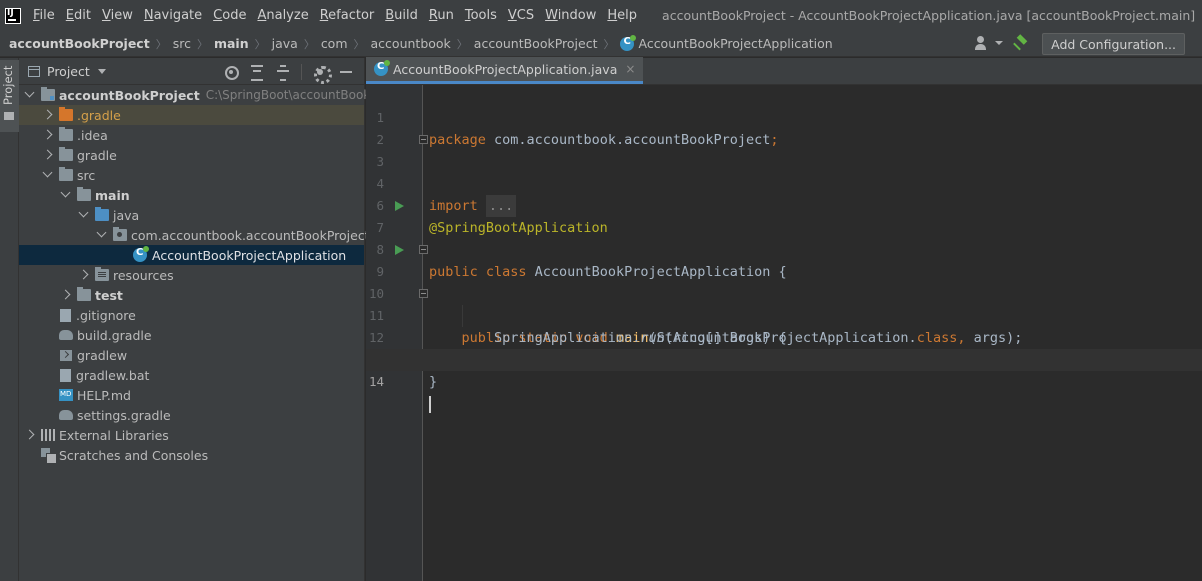 The width and height of the screenshot is (1202, 581). Describe the element at coordinates (191, 395) in the screenshot. I see `tree-item-help-md: HELP.md` at that location.